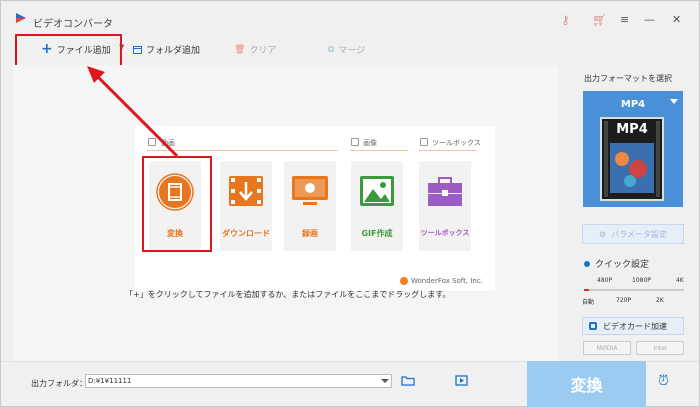  Describe the element at coordinates (660, 300) in the screenshot. I see `res-2k: 2K` at that location.